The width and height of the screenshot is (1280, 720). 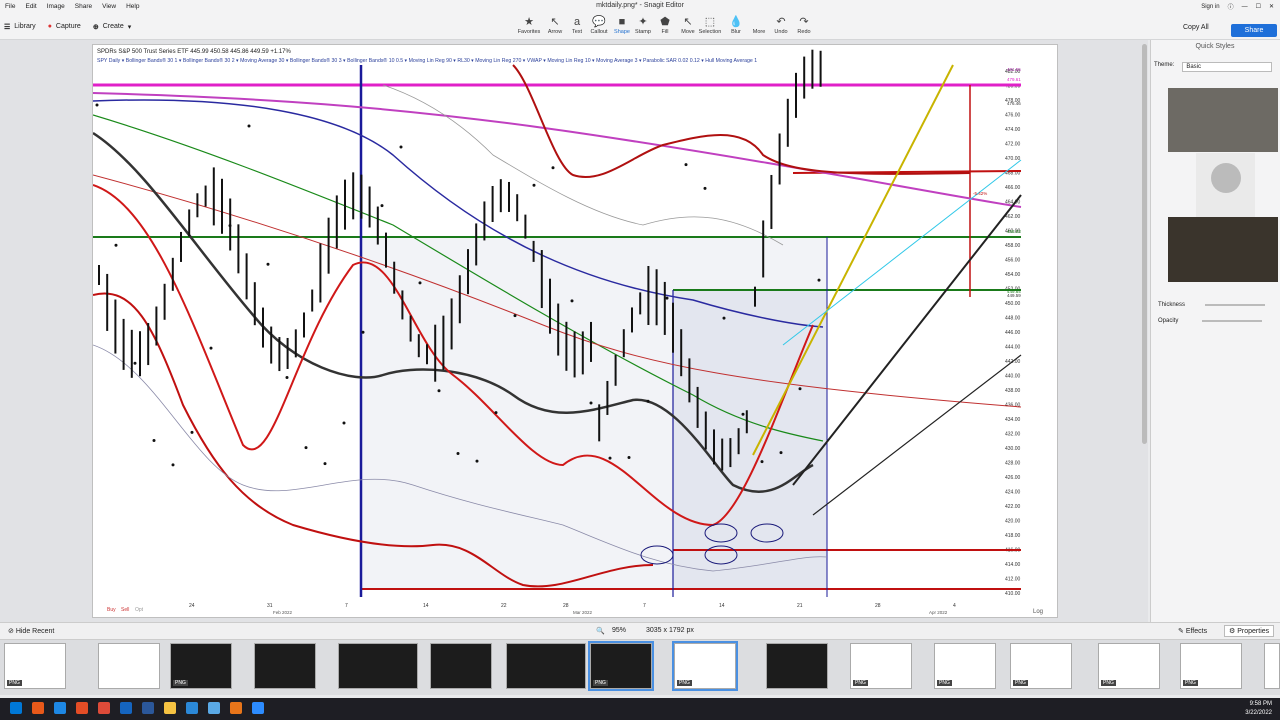 What do you see at coordinates (60, 708) in the screenshot?
I see `edge-icon` at bounding box center [60, 708].